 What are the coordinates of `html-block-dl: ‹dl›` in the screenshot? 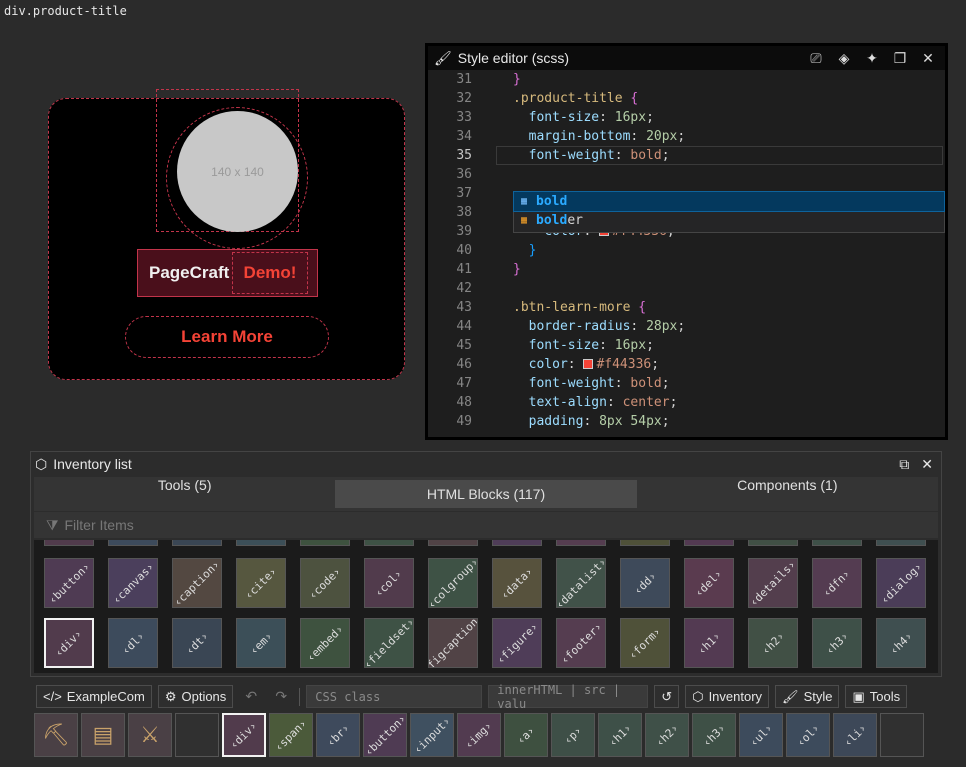 It's located at (133, 643).